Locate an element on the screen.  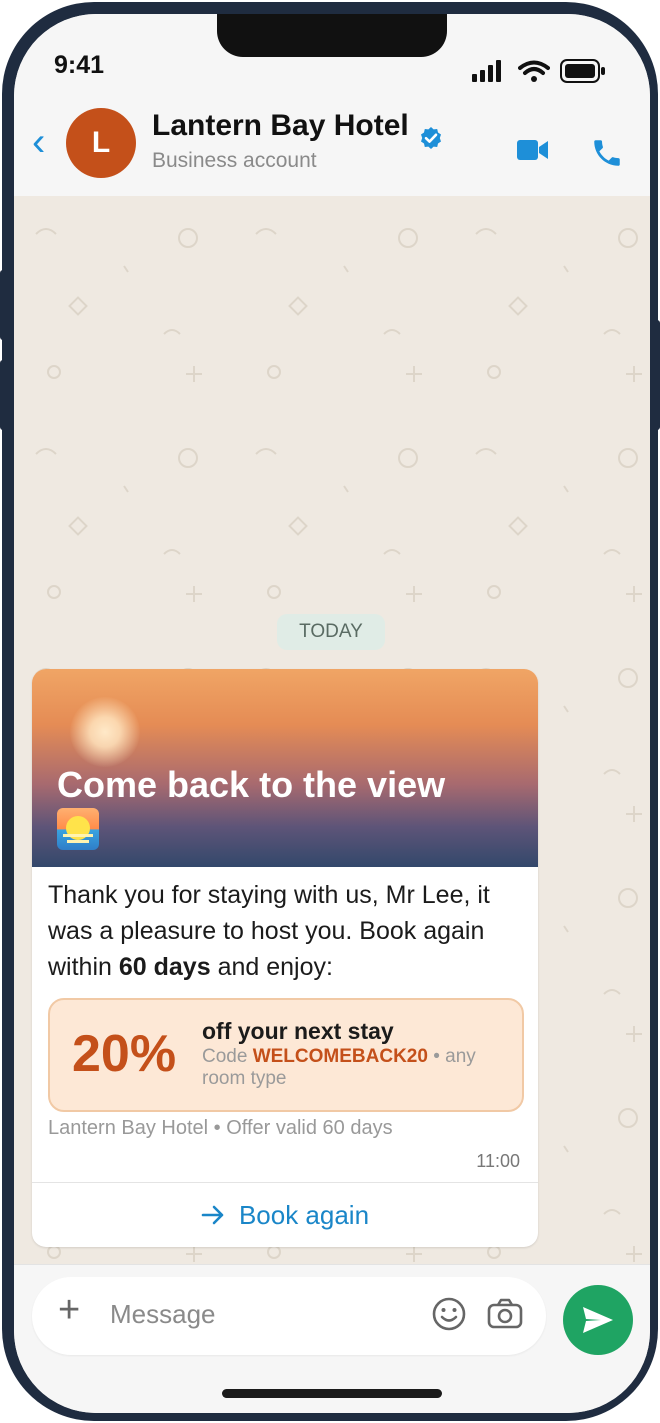
phone-icon is located at coordinates (607, 153).